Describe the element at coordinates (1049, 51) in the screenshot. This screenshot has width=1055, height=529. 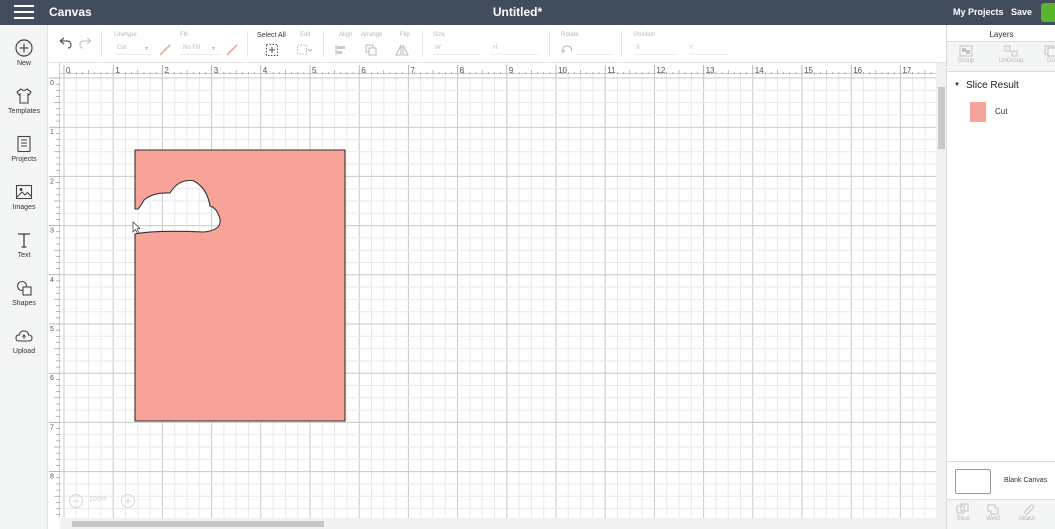
I see `duplicate-icon` at that location.